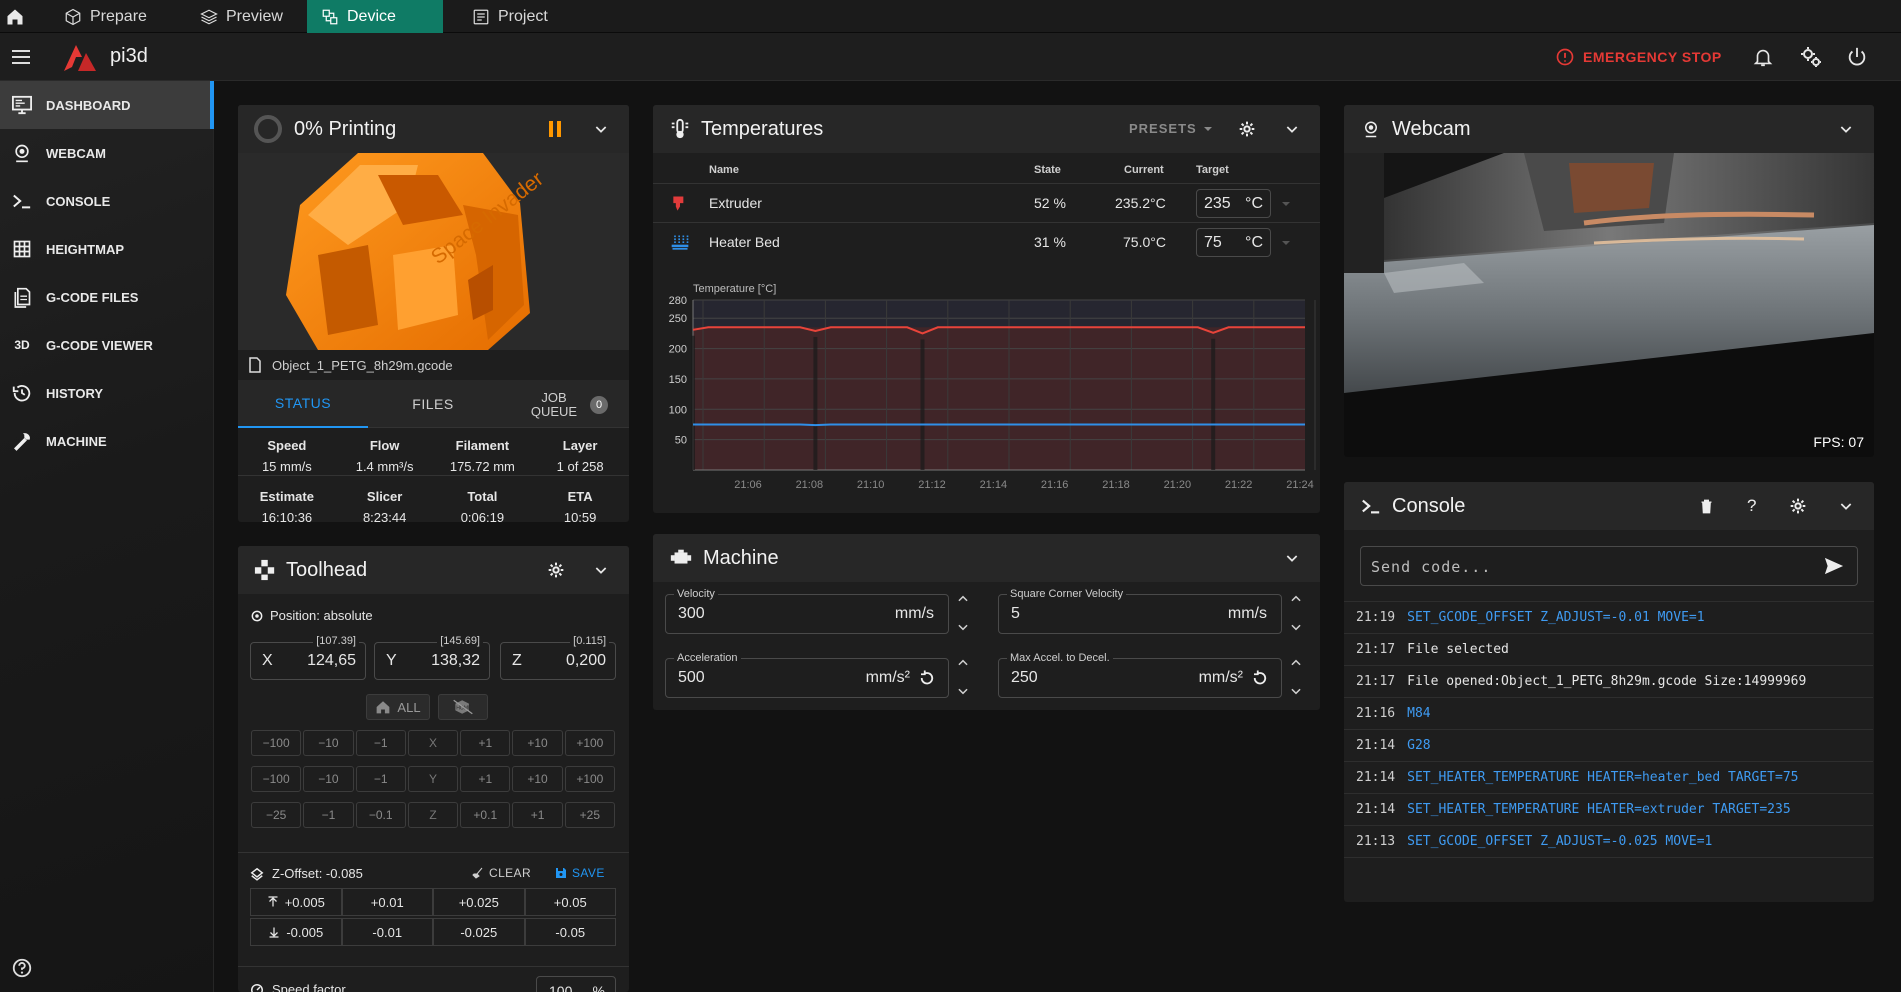  I want to click on z-offset-down-button: -0.025, so click(479, 932).